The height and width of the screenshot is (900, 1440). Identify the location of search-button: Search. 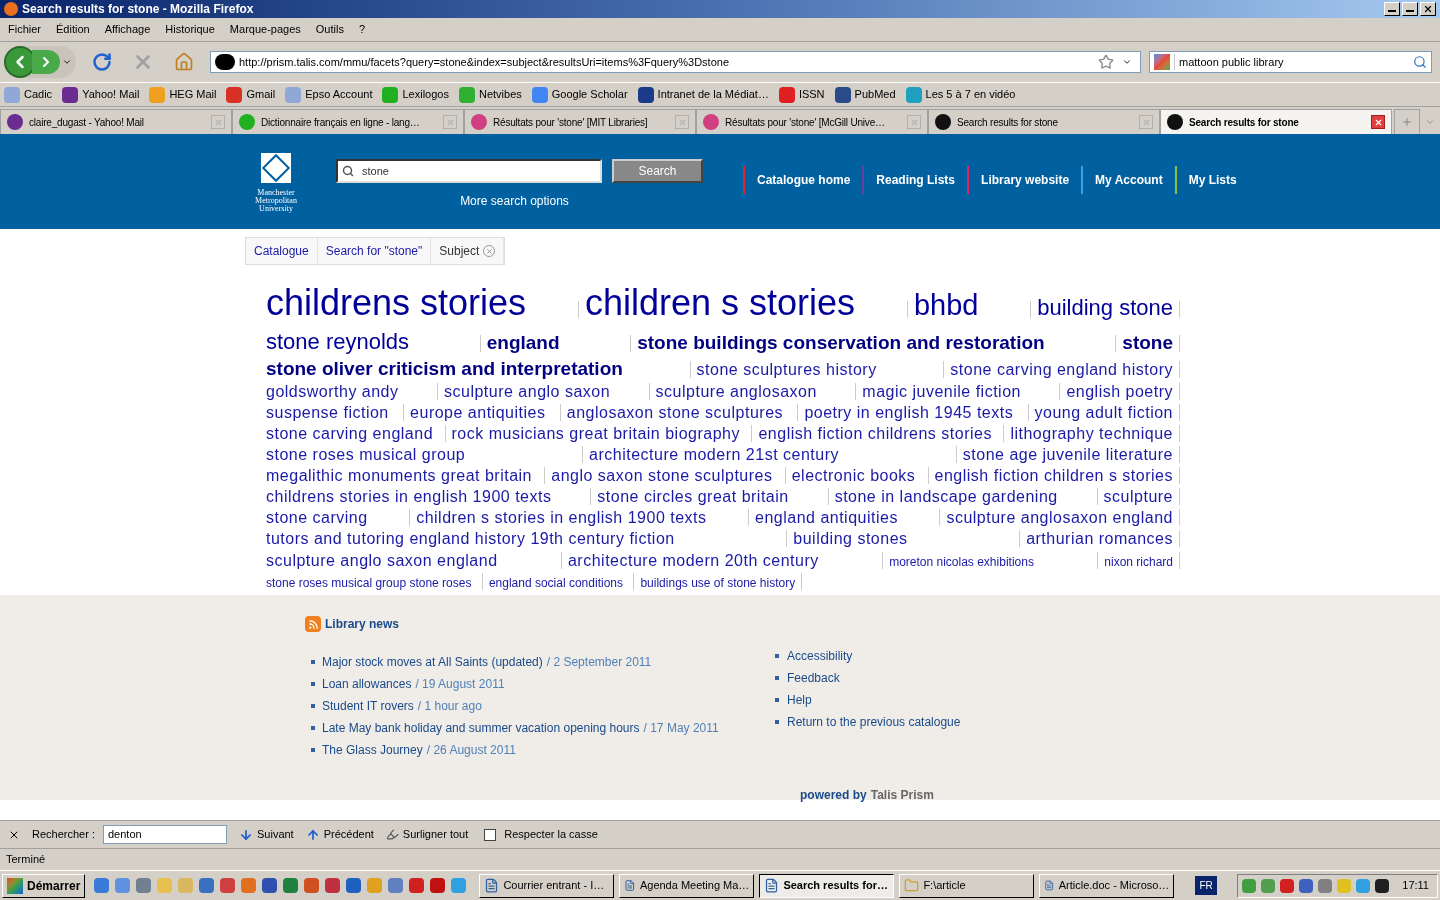
(657, 171).